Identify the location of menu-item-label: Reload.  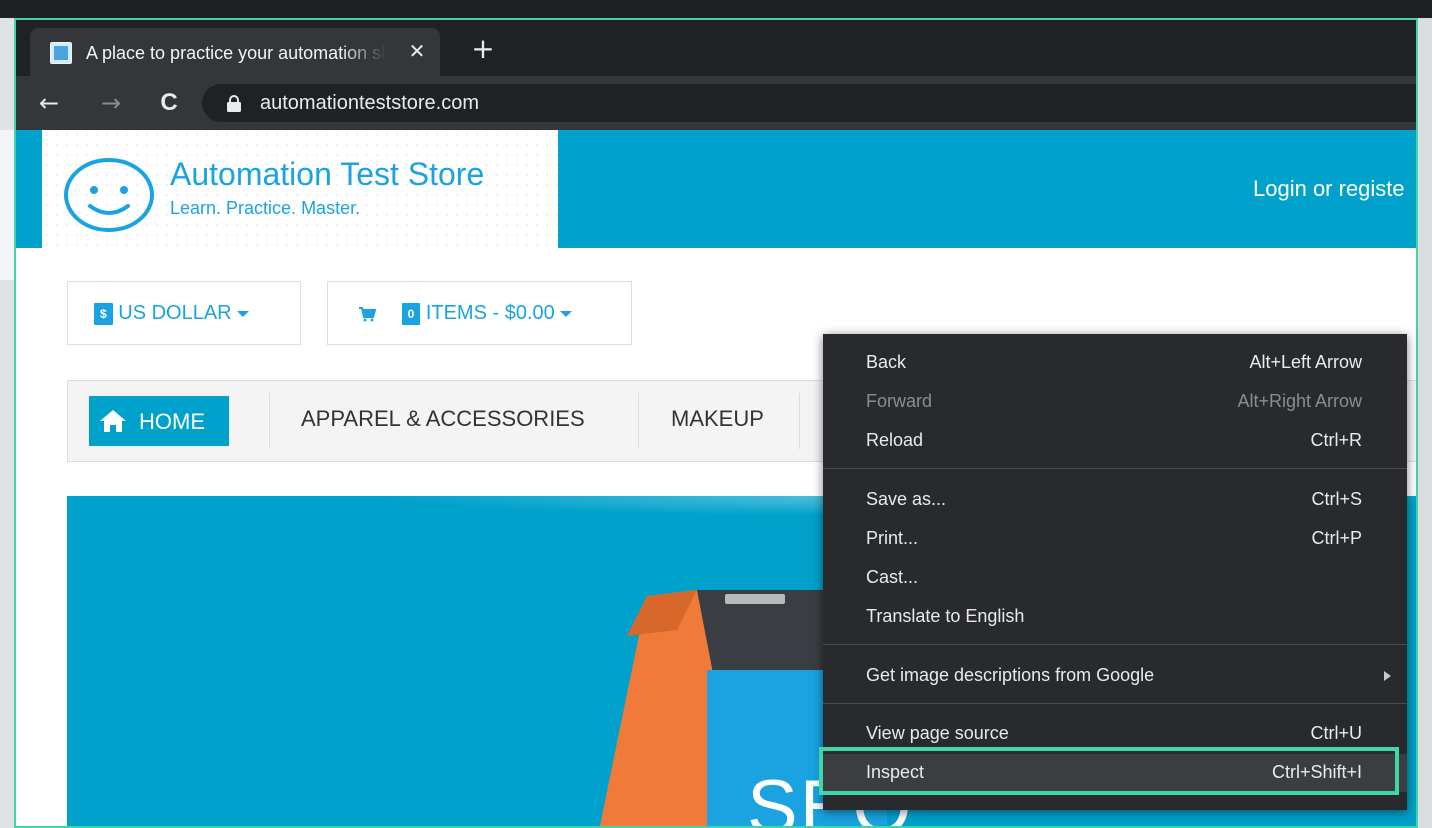
(895, 440).